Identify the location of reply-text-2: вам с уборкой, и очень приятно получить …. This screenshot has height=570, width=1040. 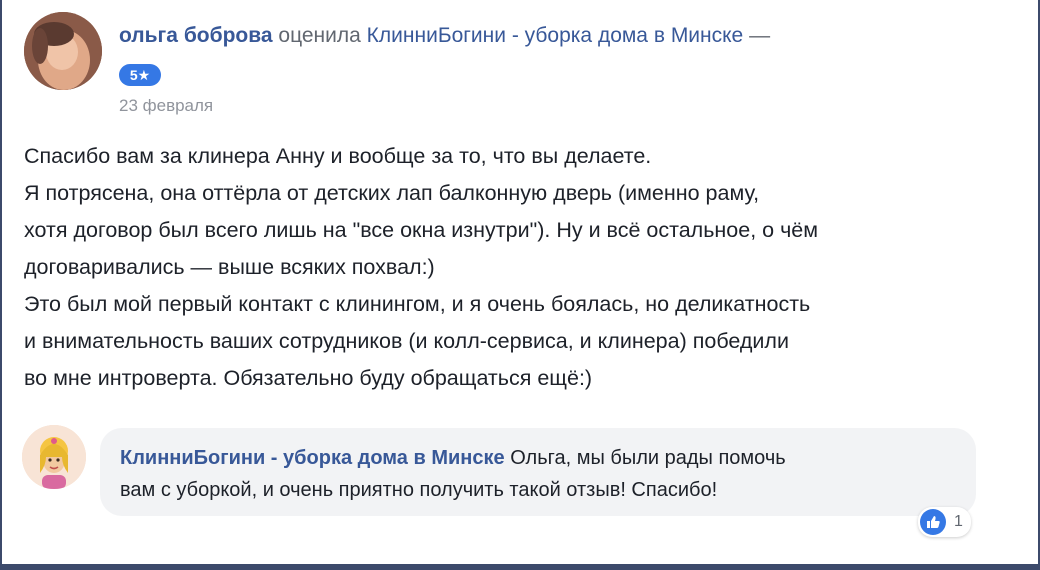
(419, 490).